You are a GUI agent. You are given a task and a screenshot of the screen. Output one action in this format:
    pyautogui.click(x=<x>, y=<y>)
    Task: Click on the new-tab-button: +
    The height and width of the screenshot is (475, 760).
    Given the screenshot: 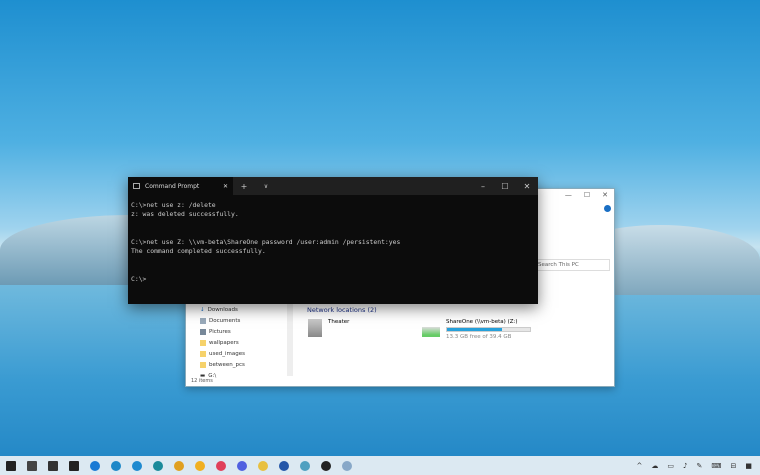 What is the action you would take?
    pyautogui.click(x=244, y=186)
    